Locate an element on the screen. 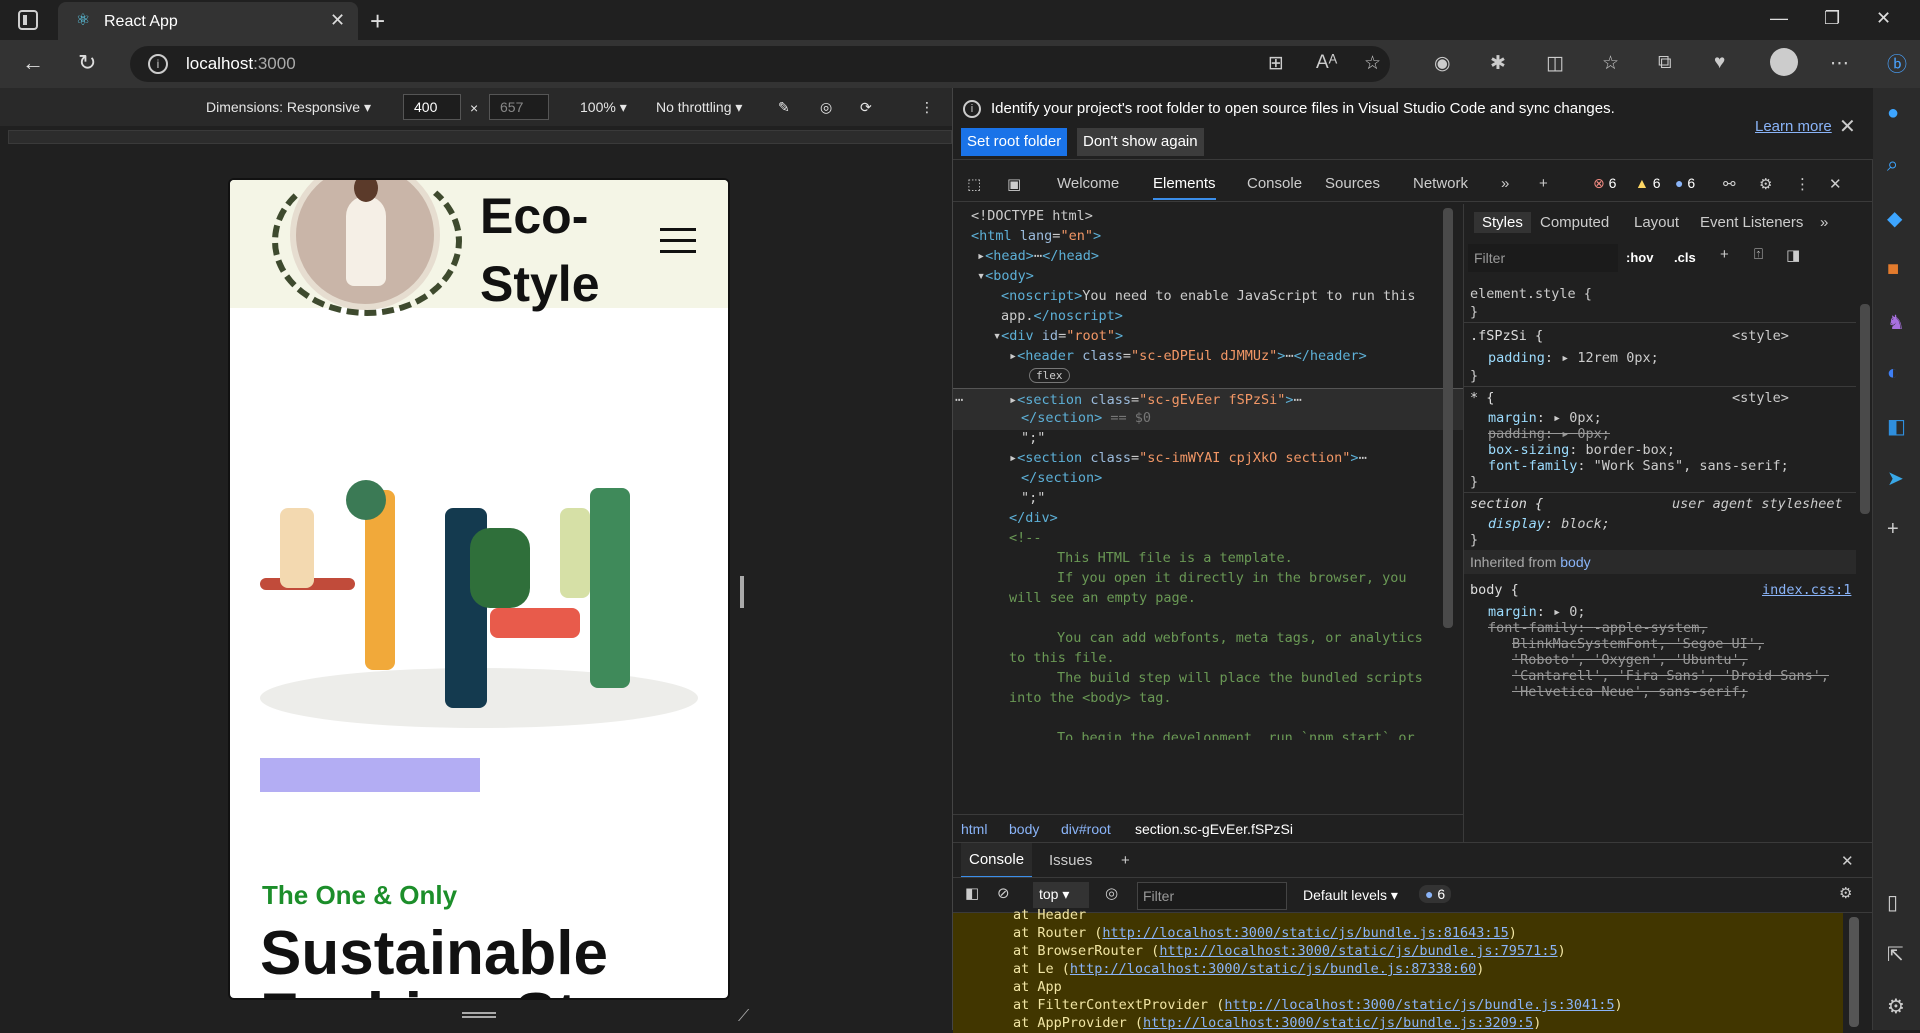 This screenshot has height=1033, width=1920. width-input: 400 is located at coordinates (432, 107).